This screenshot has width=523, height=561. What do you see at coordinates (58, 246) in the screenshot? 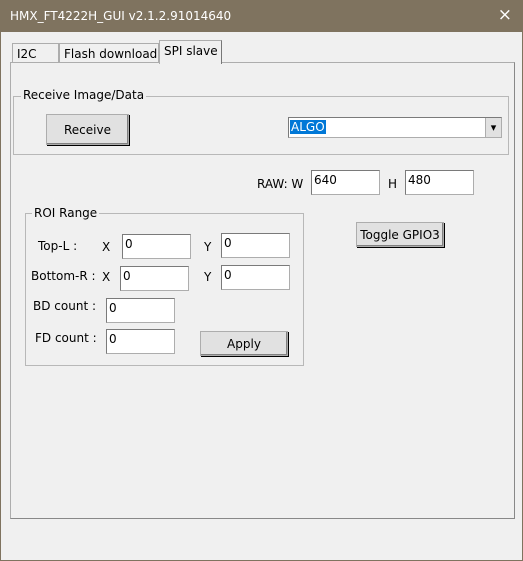
I see `top-l-label: Top-L :` at bounding box center [58, 246].